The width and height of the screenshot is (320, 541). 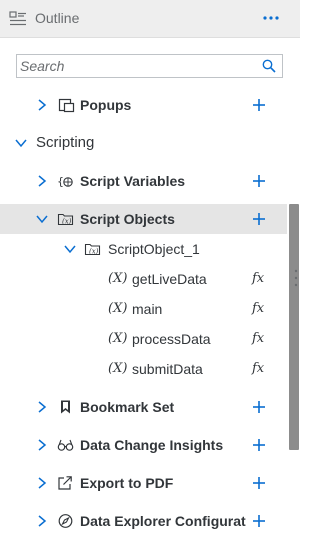 I want to click on tree-item-script-variables: { Script Variables, so click(x=143, y=181).